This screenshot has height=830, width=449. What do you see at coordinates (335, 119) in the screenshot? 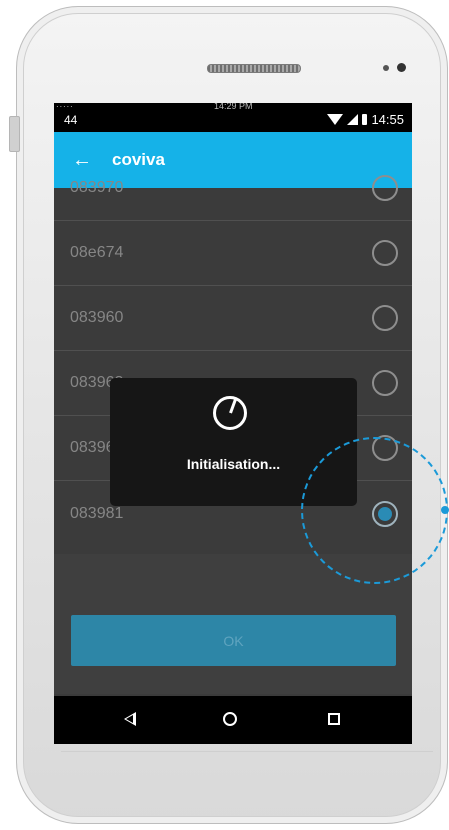
I see `wifi-icon` at bounding box center [335, 119].